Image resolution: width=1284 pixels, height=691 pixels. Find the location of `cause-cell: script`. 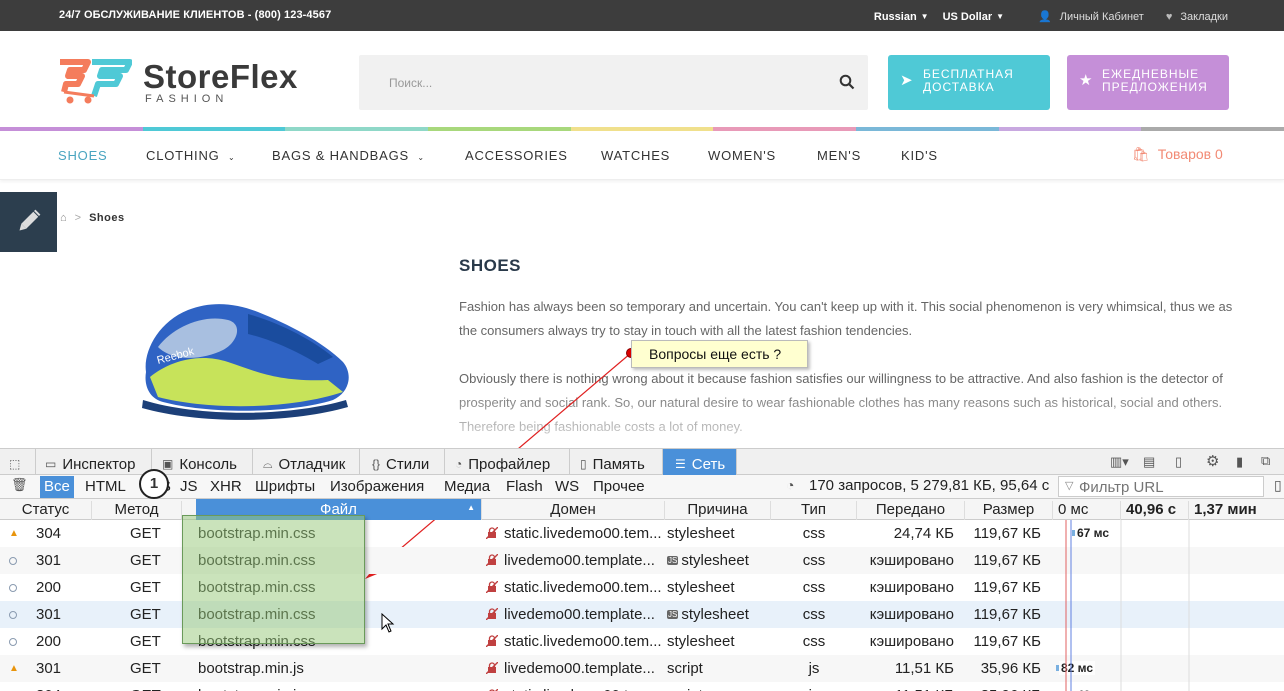

cause-cell: script is located at coordinates (685, 689).